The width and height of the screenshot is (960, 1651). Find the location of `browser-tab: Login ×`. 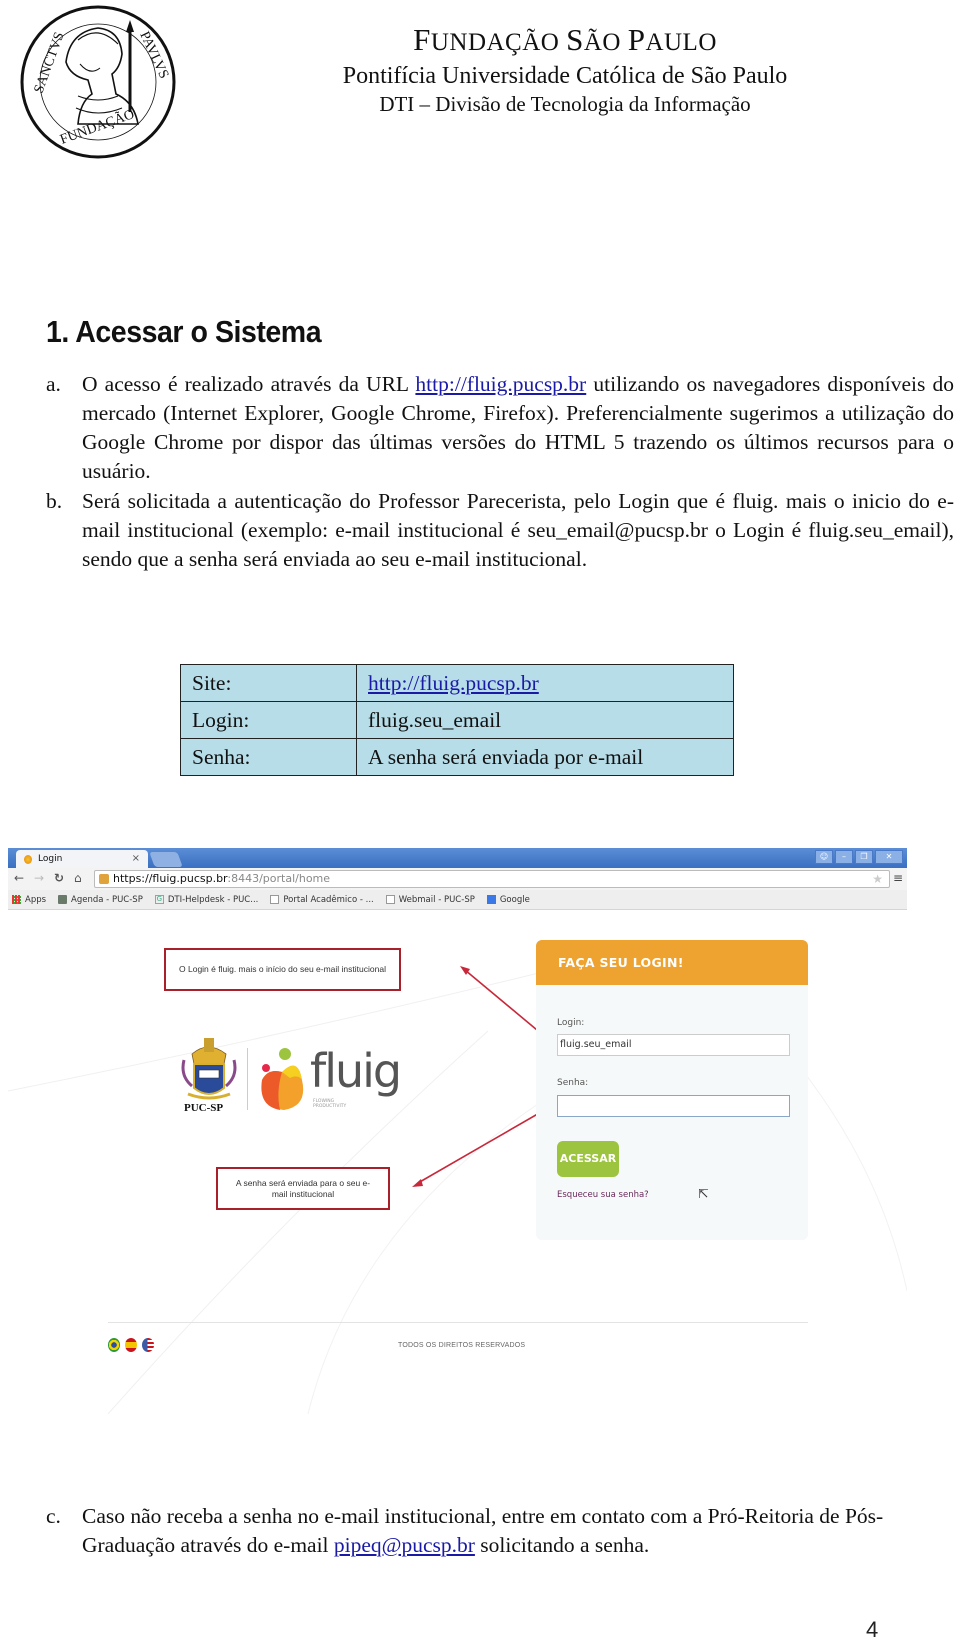

browser-tab: Login × is located at coordinates (82, 859).